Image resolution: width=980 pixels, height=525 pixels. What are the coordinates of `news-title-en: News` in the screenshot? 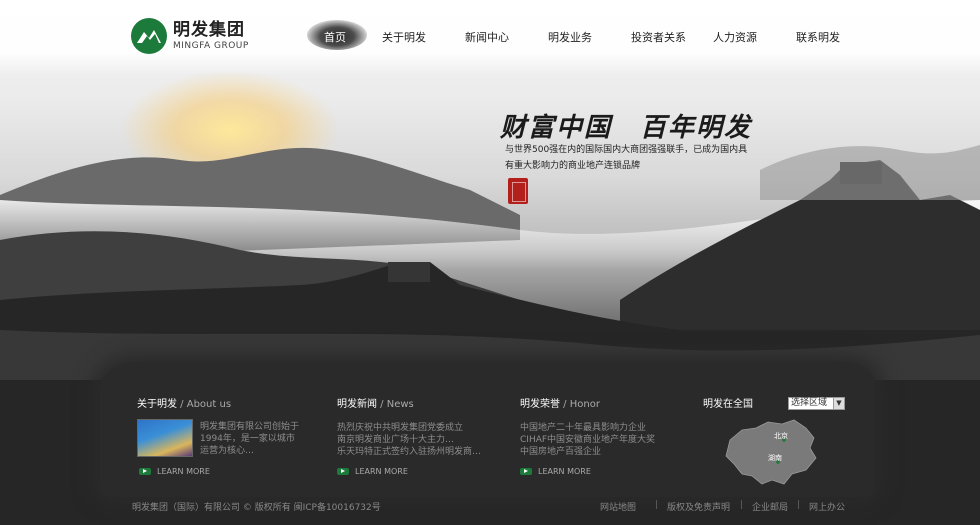 It's located at (400, 404).